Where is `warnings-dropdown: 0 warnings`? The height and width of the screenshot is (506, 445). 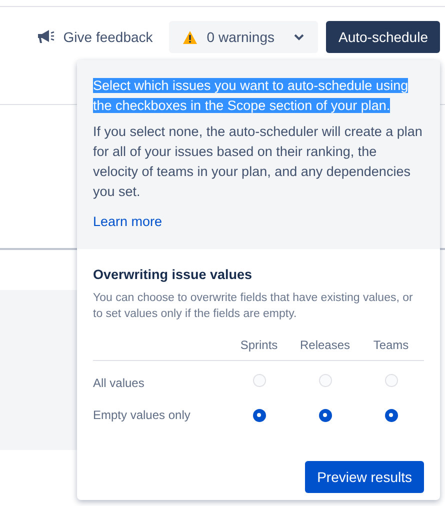
warnings-dropdown: 0 warnings is located at coordinates (243, 37).